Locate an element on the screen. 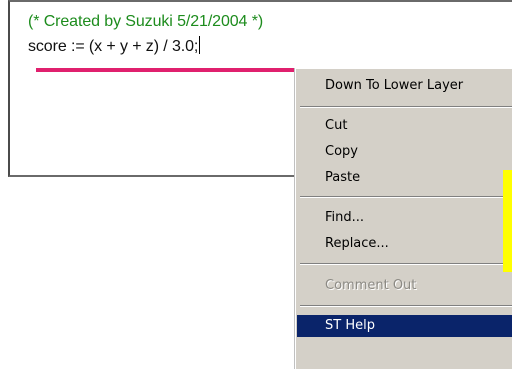 The height and width of the screenshot is (369, 512). code-statement-line: score := (x + y + z) / 3.0; is located at coordinates (114, 46).